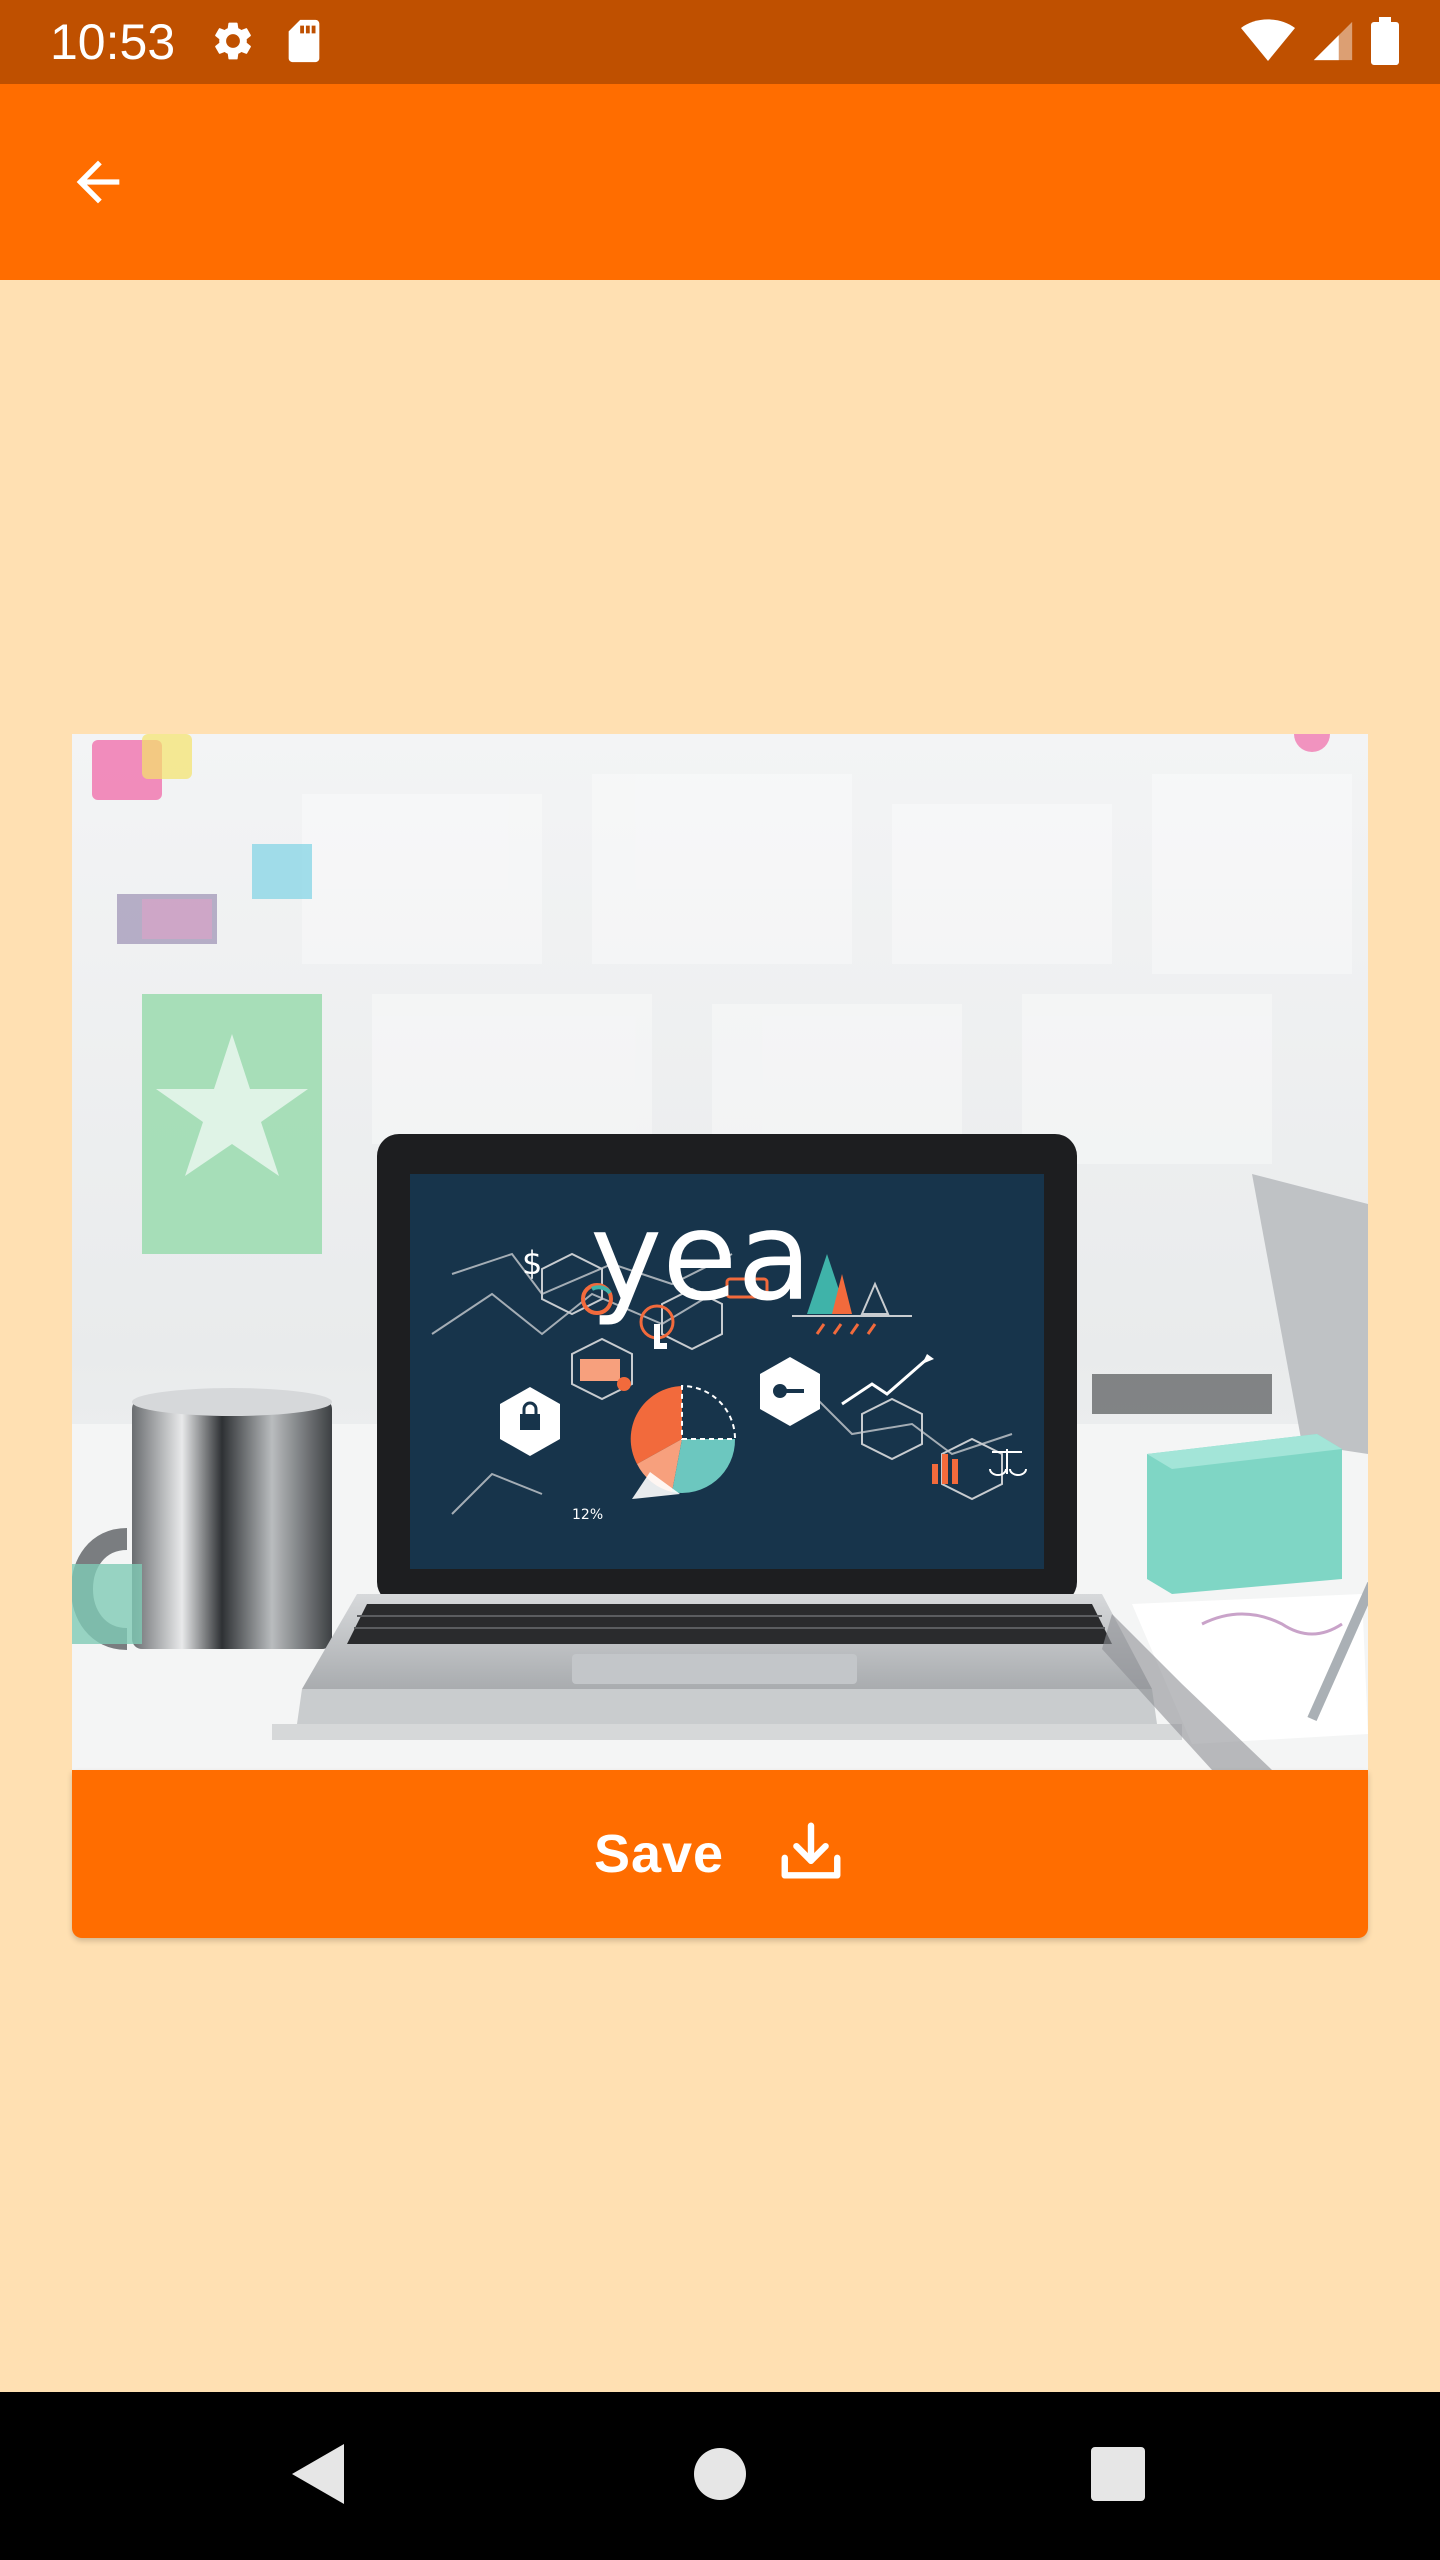 The width and height of the screenshot is (1440, 2560). What do you see at coordinates (701, 1257) in the screenshot?
I see `screen-headline-text: yea` at bounding box center [701, 1257].